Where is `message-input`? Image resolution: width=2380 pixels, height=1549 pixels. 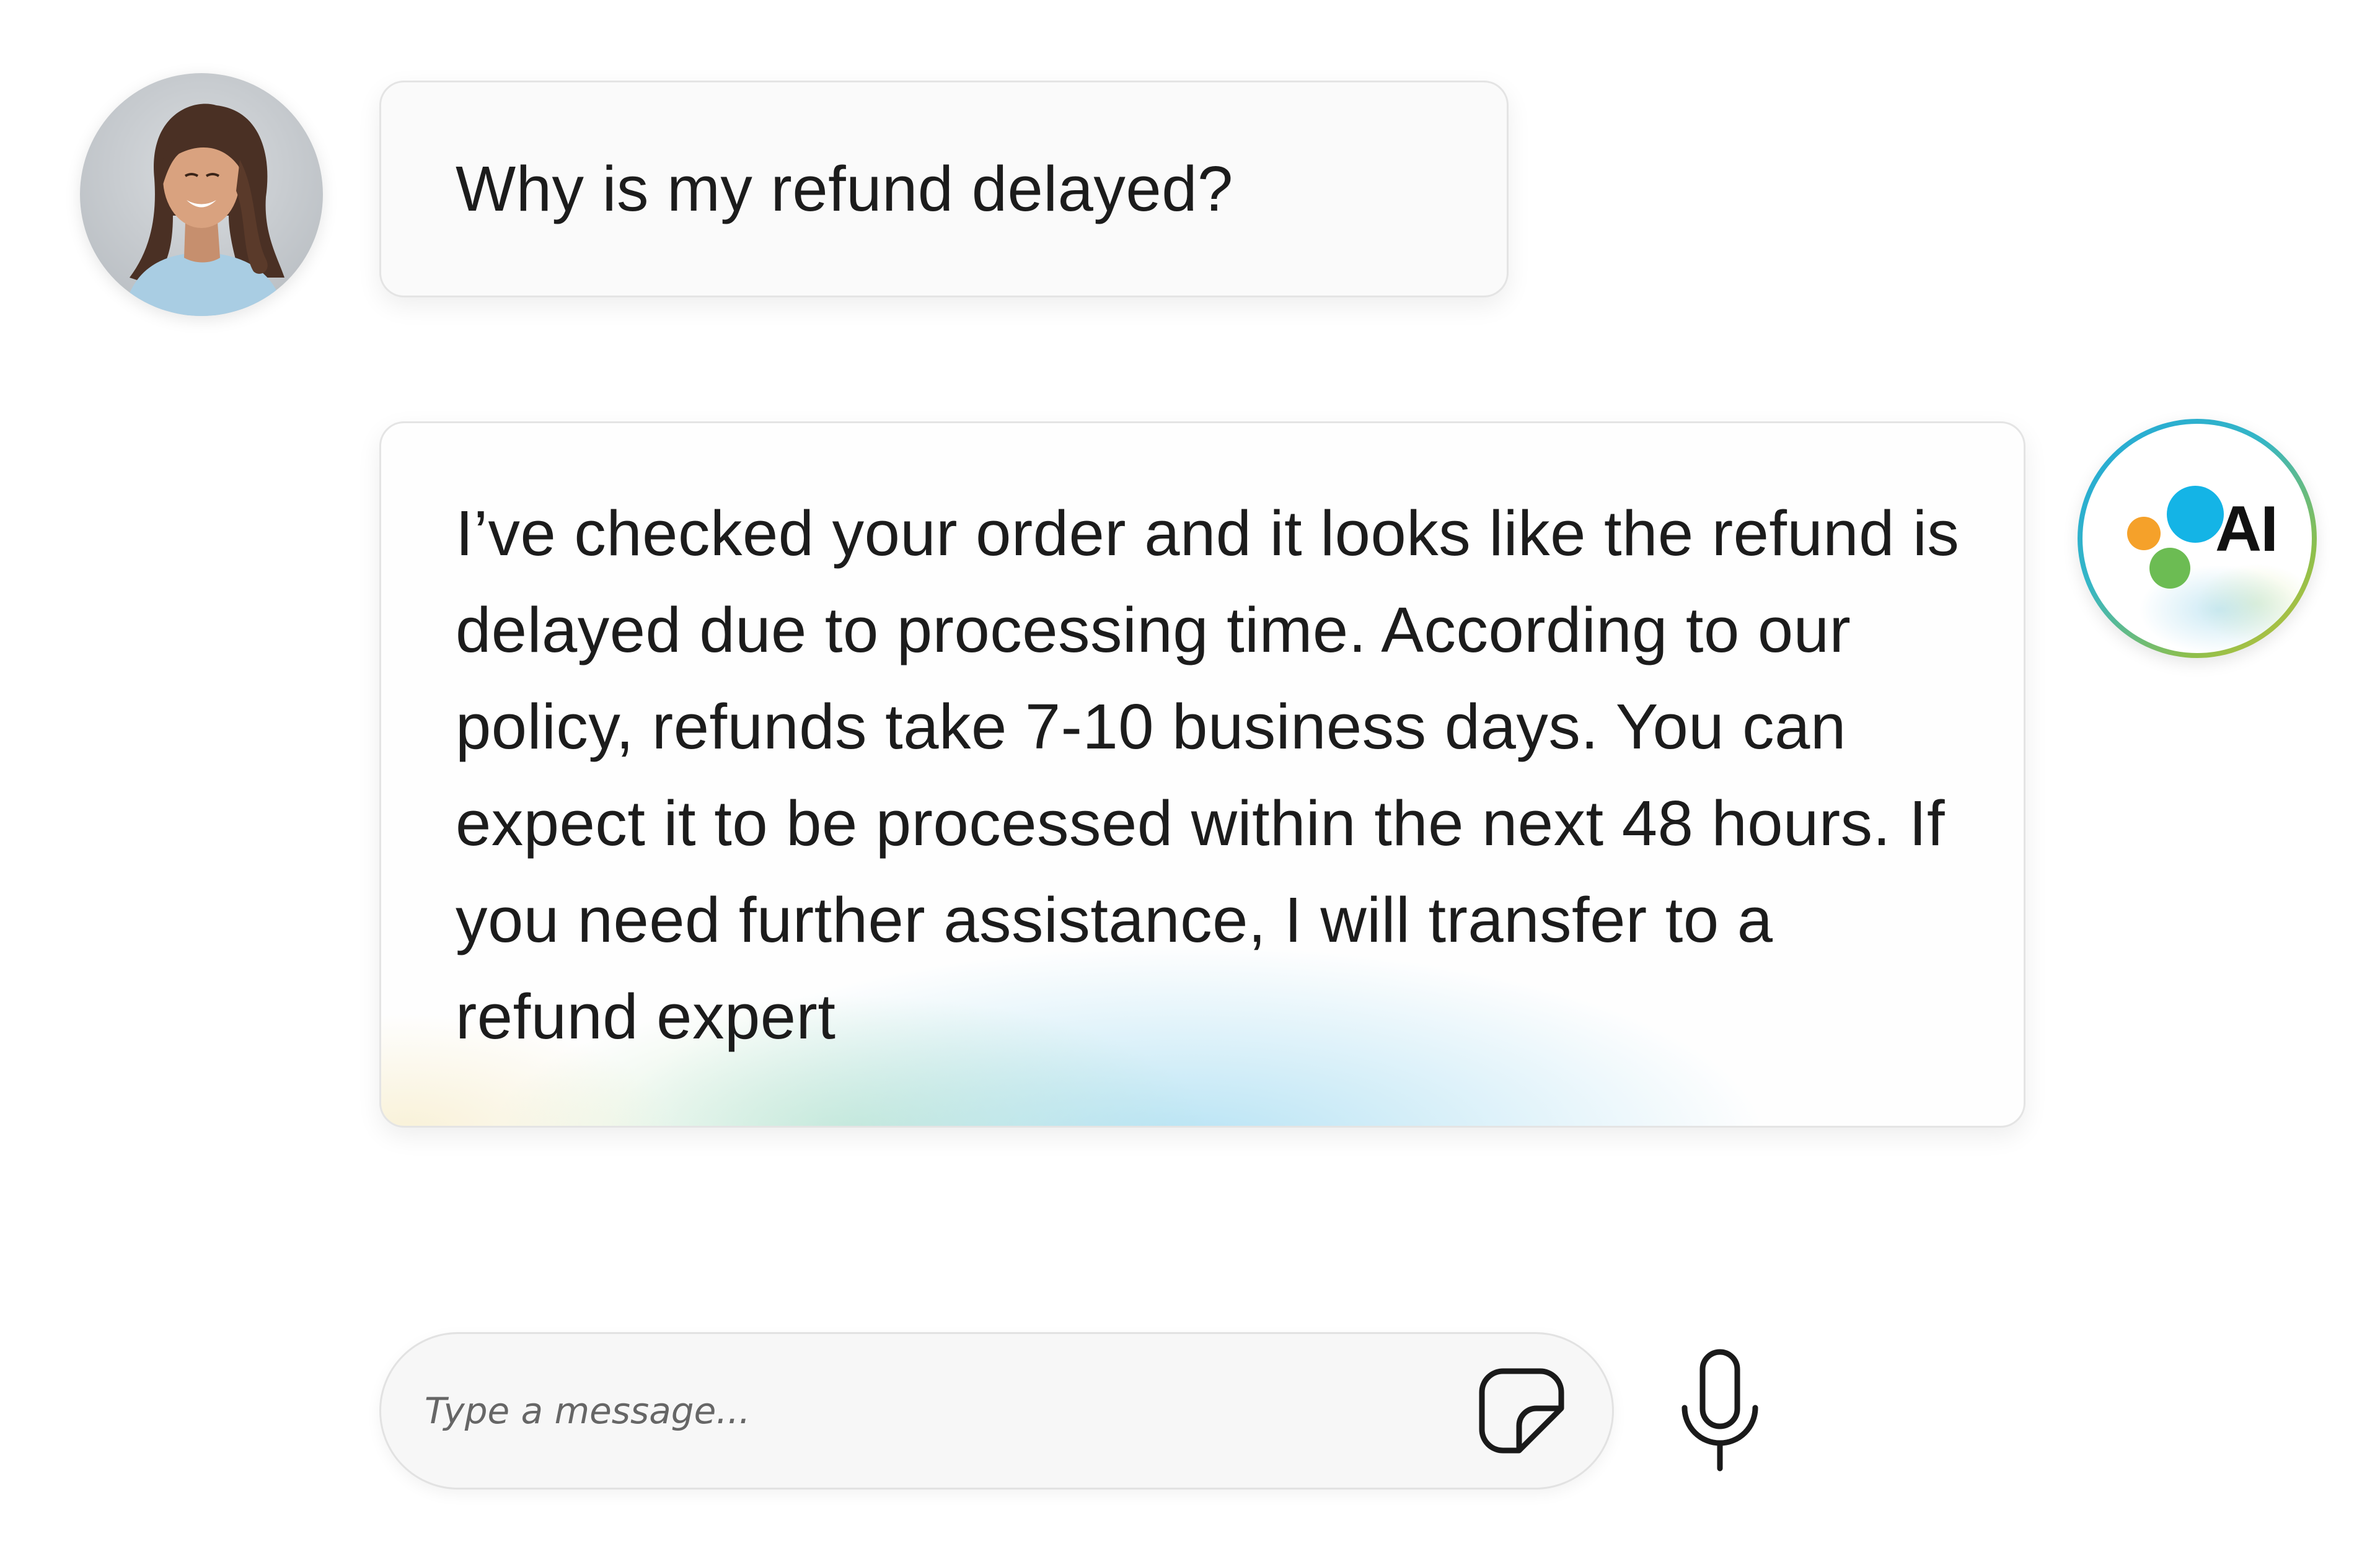
message-input is located at coordinates (889, 1411).